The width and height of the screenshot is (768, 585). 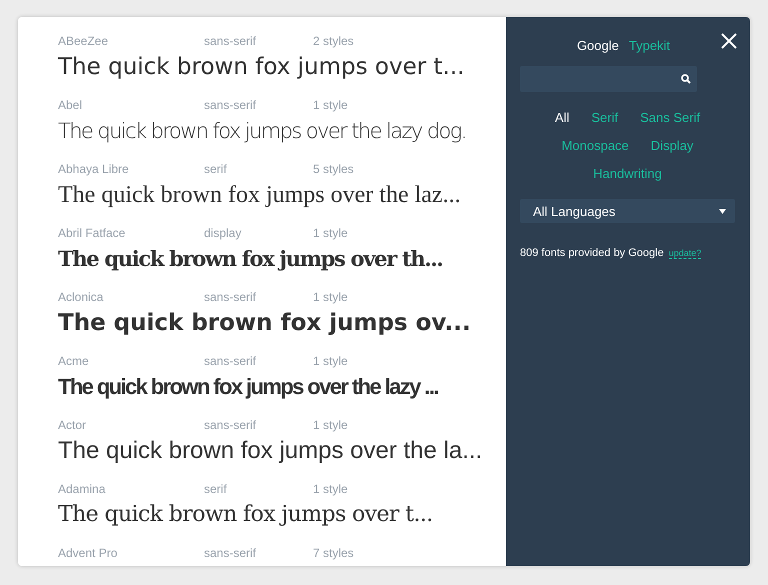 What do you see at coordinates (592, 253) in the screenshot?
I see `font-count-text: 809 fonts provided by Google` at bounding box center [592, 253].